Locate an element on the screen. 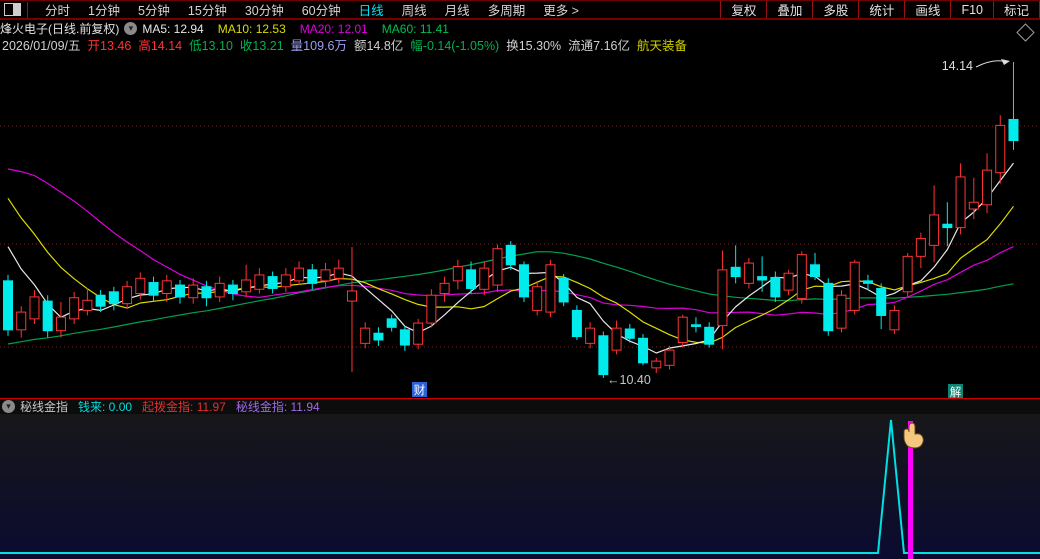 The height and width of the screenshot is (559, 1040). tab-1分钟: 1分钟 is located at coordinates (104, 9).